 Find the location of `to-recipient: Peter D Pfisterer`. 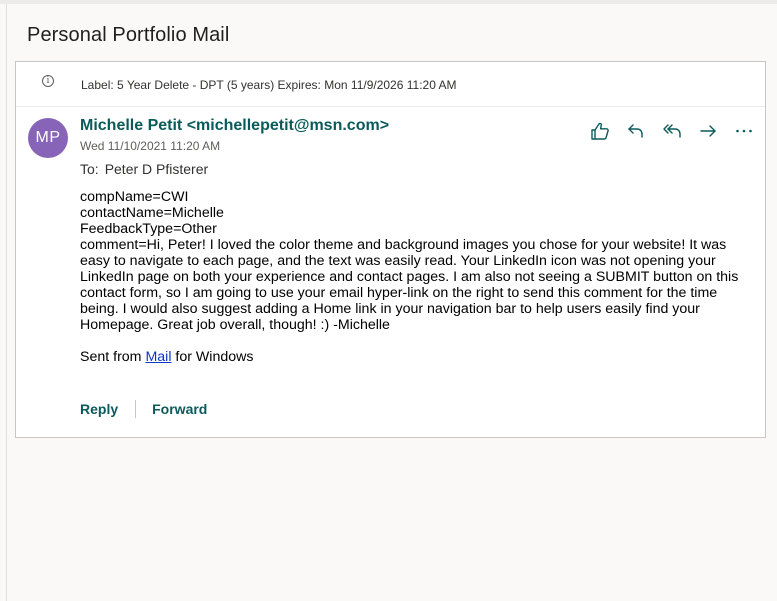

to-recipient: Peter D Pfisterer is located at coordinates (156, 169).